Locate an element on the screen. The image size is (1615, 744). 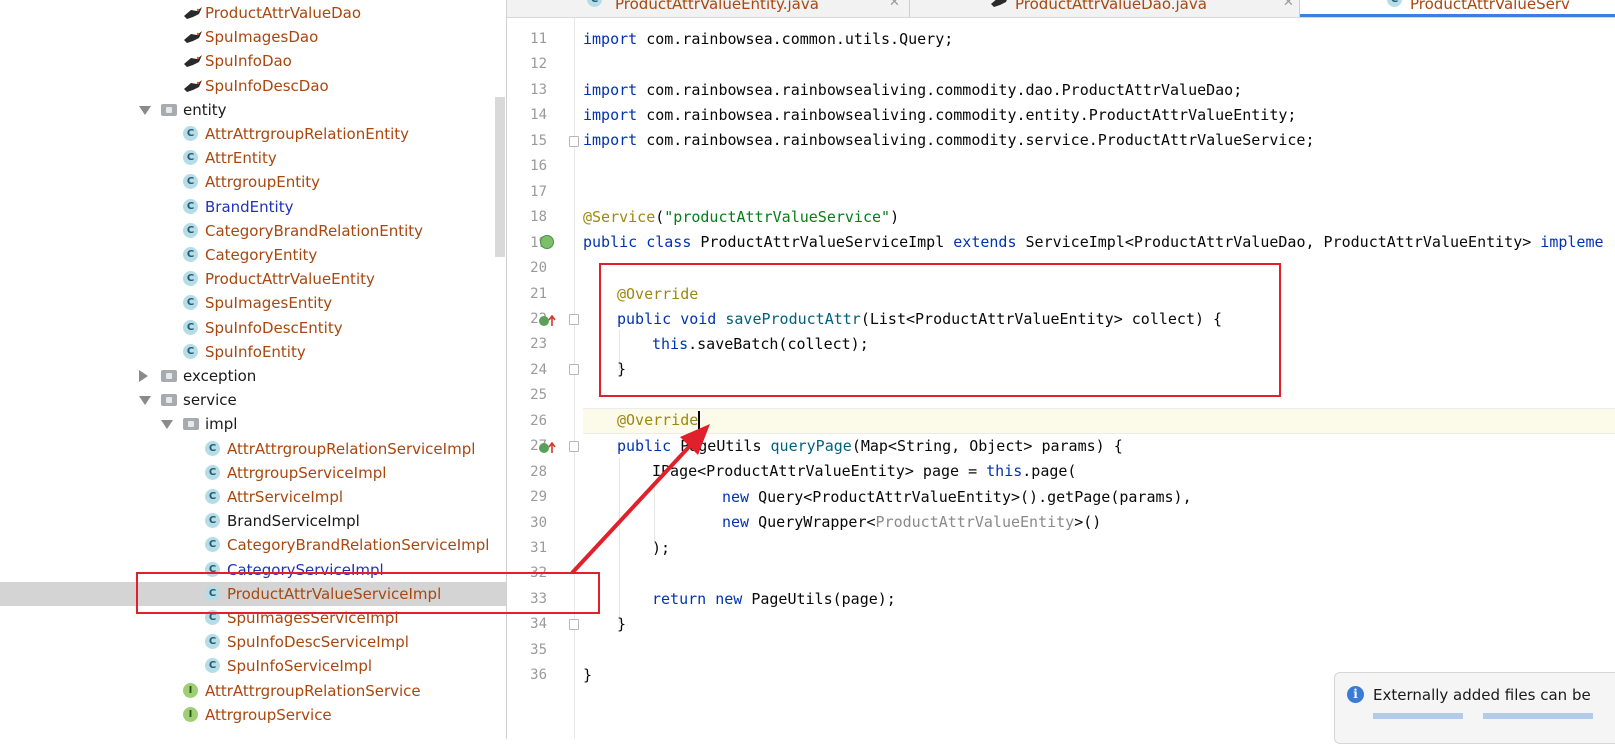
line-number: 15 is located at coordinates (538, 140).